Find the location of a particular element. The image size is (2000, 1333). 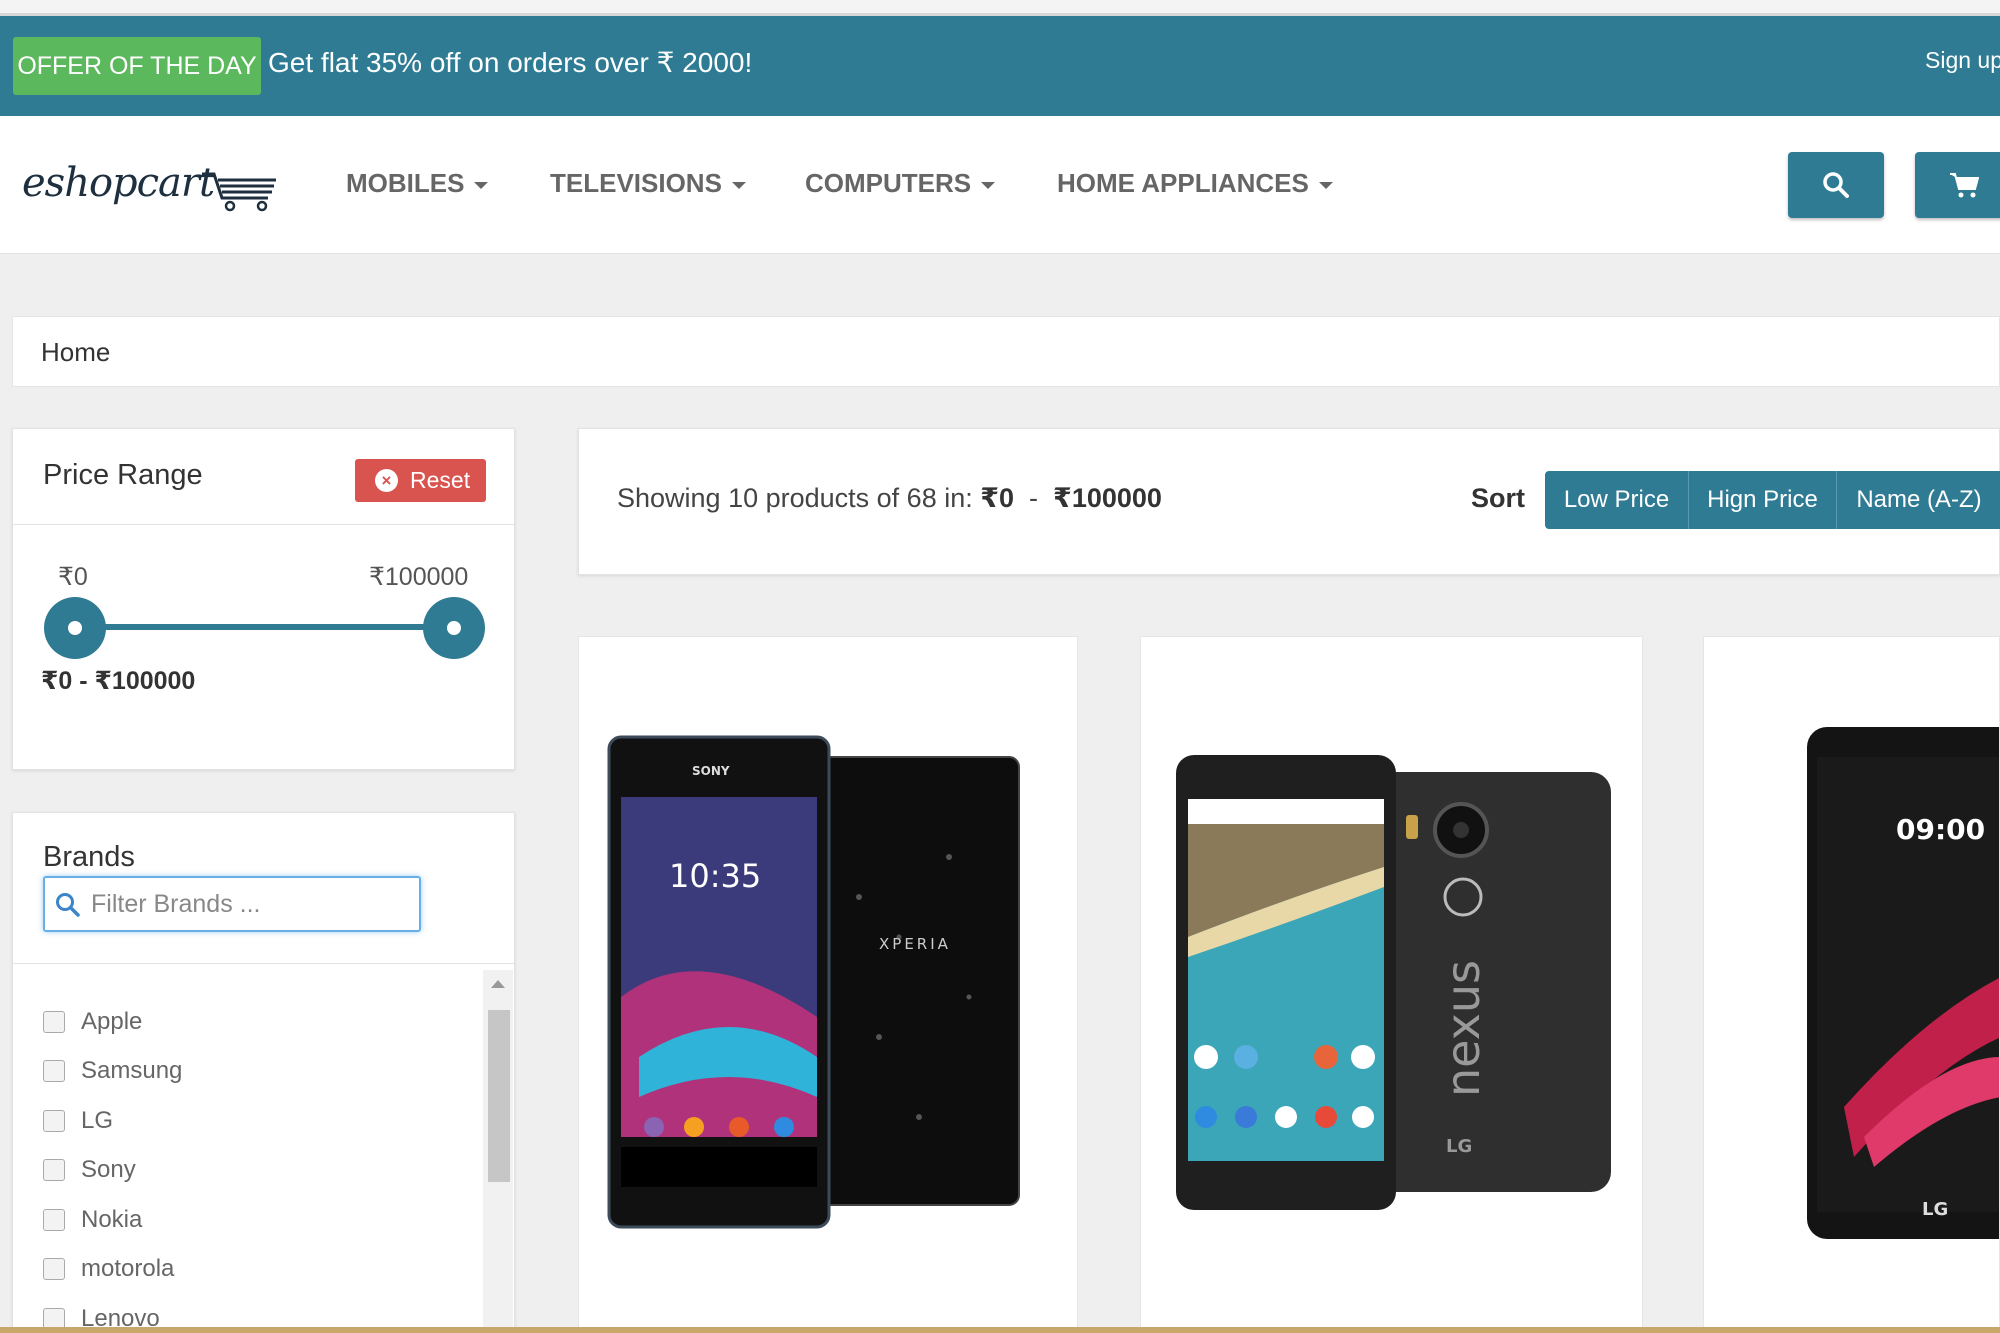

brand-list-scrollbar is located at coordinates (498, 1151).